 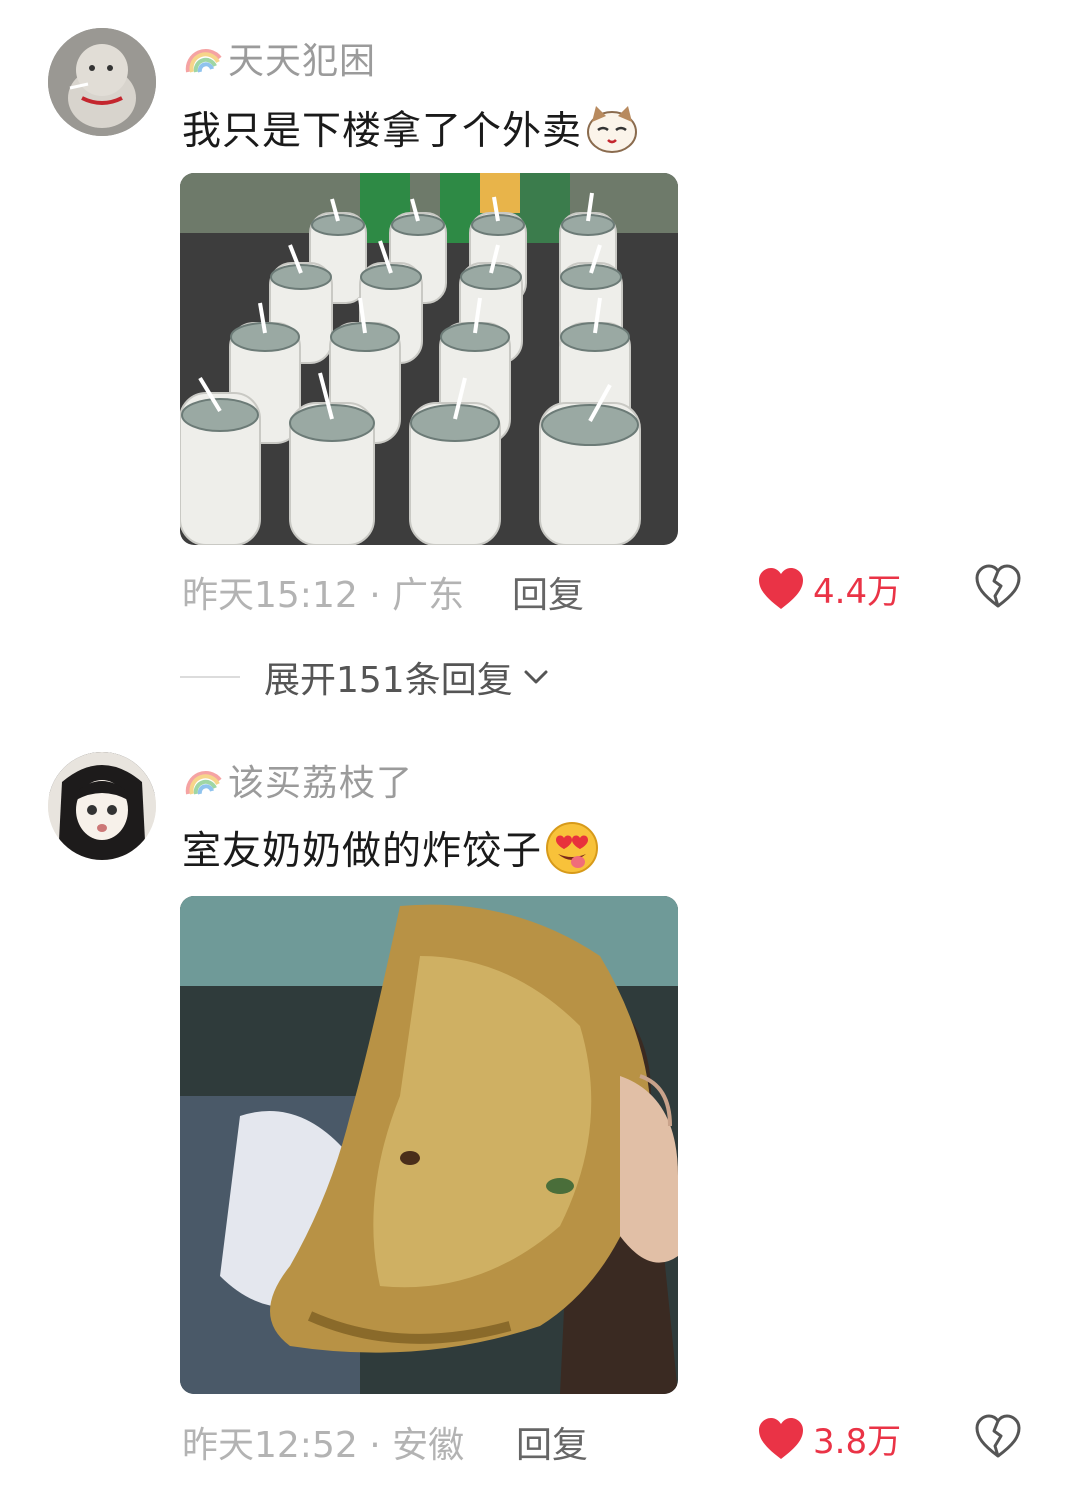 I want to click on cat-face-emoji-icon, so click(x=612, y=129).